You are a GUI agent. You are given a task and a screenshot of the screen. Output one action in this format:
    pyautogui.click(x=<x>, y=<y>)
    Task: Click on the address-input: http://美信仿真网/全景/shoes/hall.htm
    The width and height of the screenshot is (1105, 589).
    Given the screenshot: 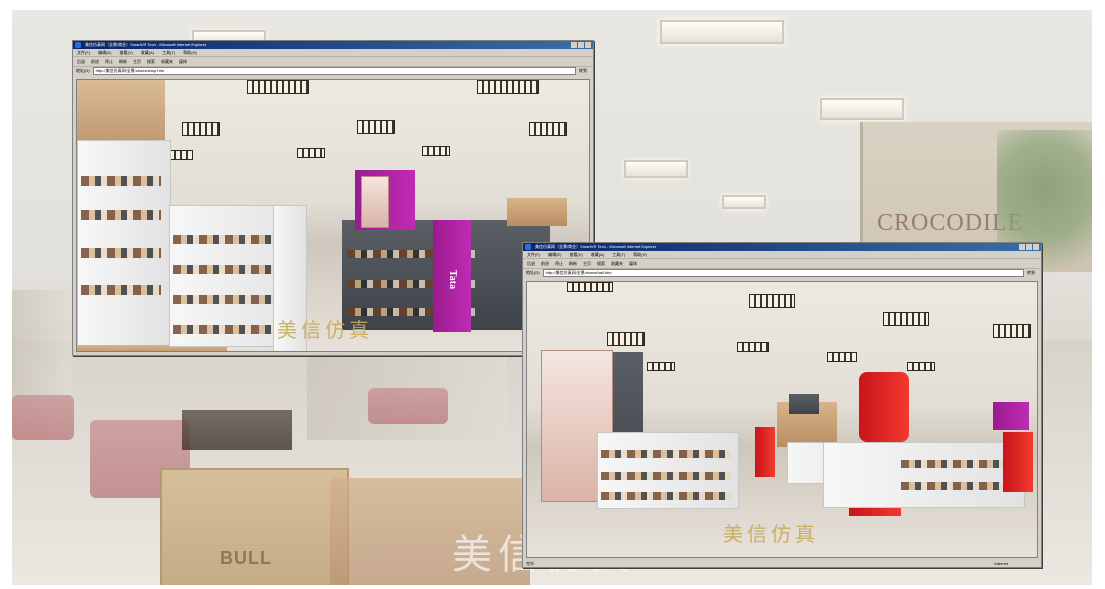 What is the action you would take?
    pyautogui.click(x=783, y=273)
    